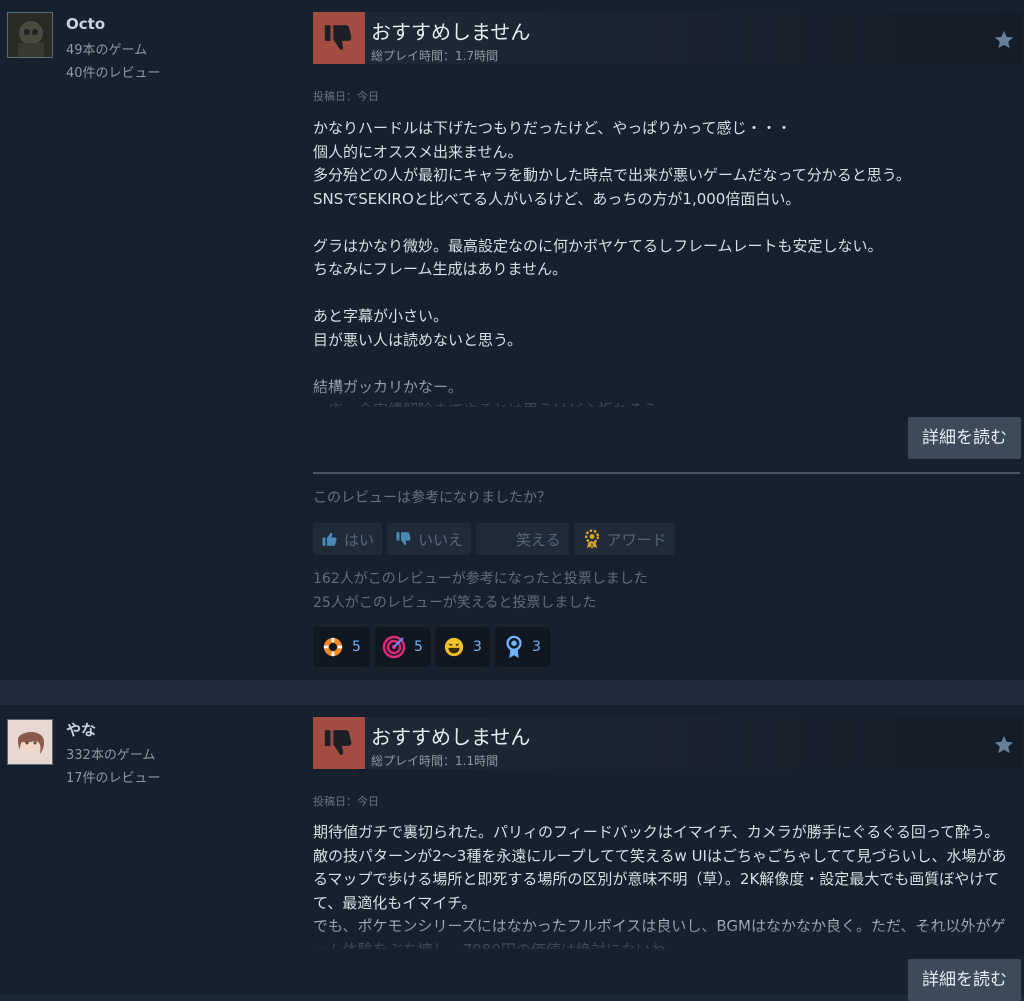 The width and height of the screenshot is (1024, 1001). I want to click on review-line: 結構ガッカリかなー。, so click(388, 386).